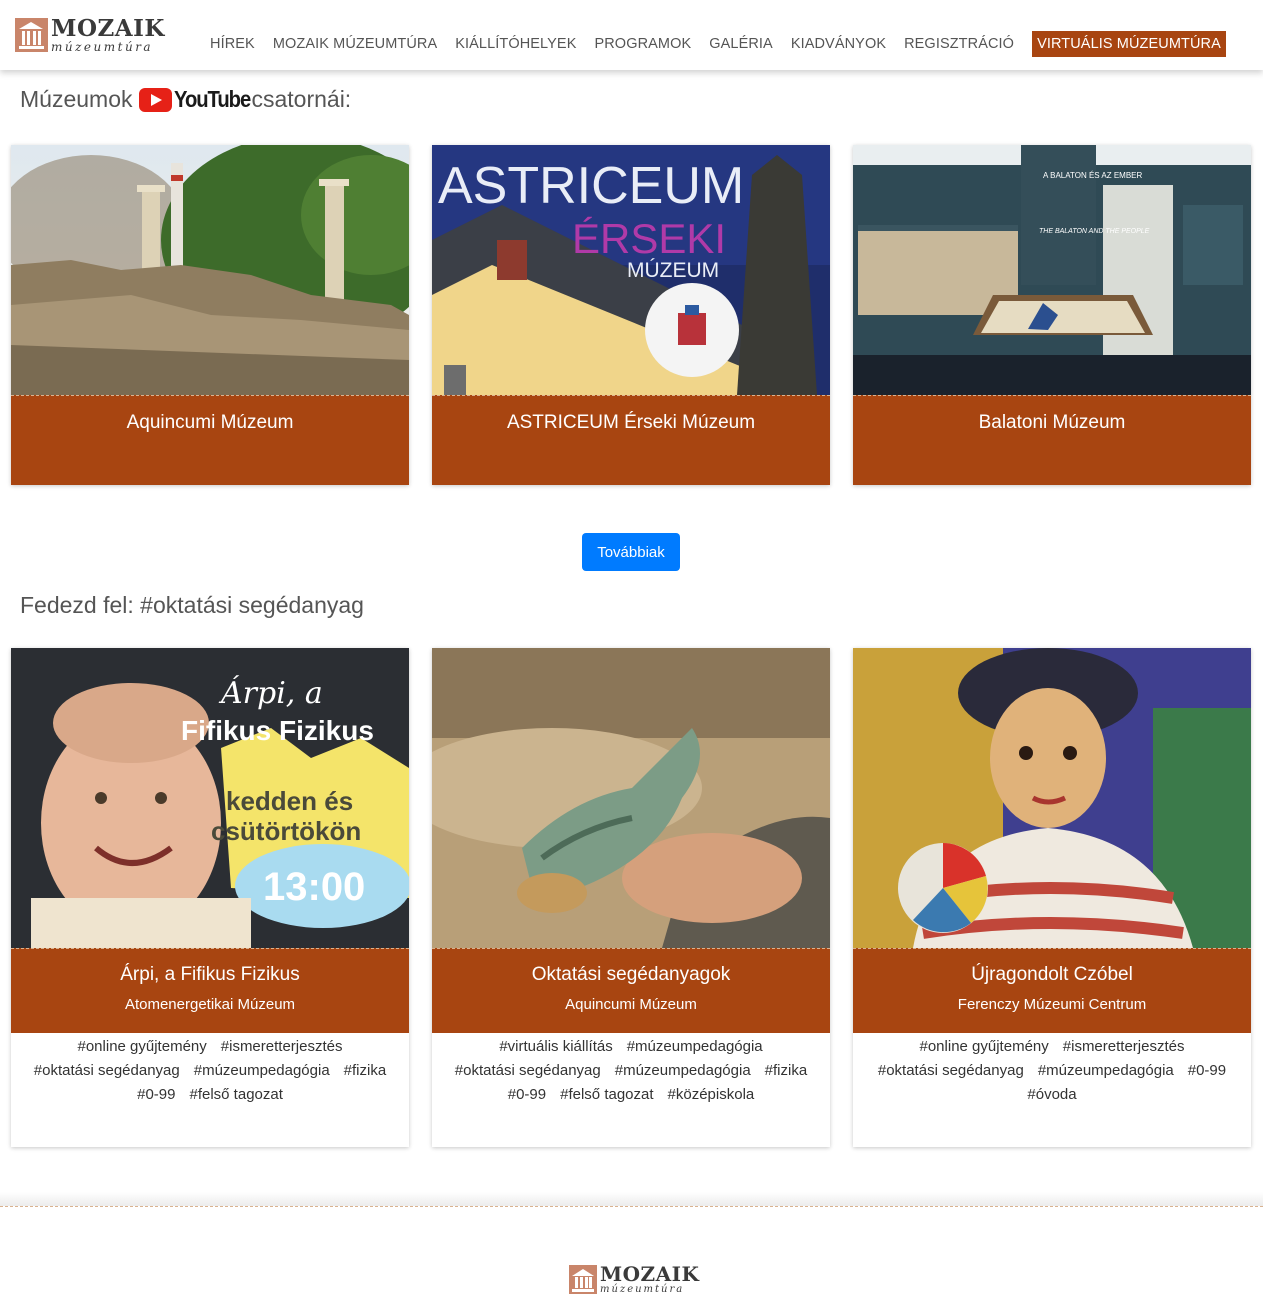 The width and height of the screenshot is (1263, 1308). I want to click on astriceum-image-line3: MÚZEUM, so click(673, 270).